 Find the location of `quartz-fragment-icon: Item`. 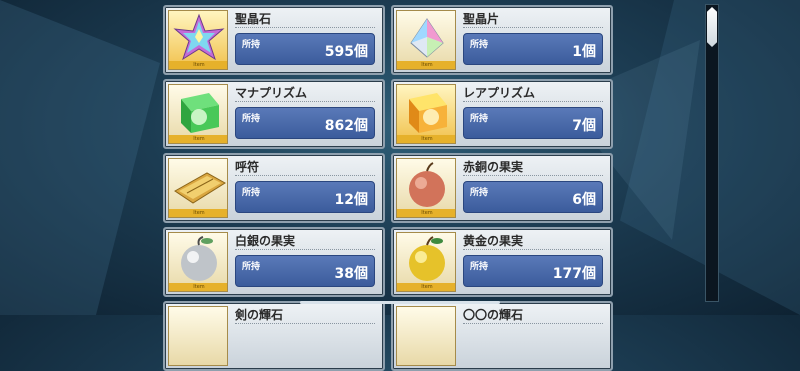

quartz-fragment-icon: Item is located at coordinates (426, 40).